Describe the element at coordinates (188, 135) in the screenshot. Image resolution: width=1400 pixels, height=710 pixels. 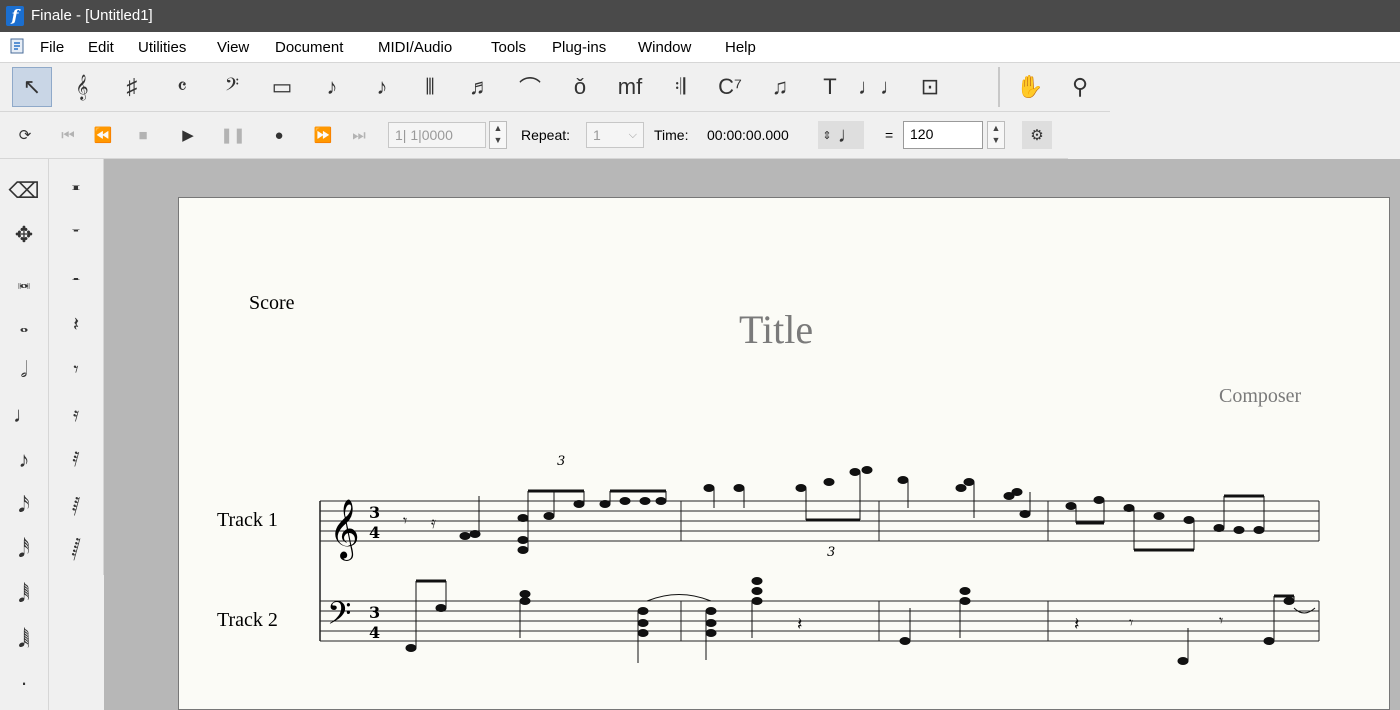
I see `play-icon: ▶` at that location.